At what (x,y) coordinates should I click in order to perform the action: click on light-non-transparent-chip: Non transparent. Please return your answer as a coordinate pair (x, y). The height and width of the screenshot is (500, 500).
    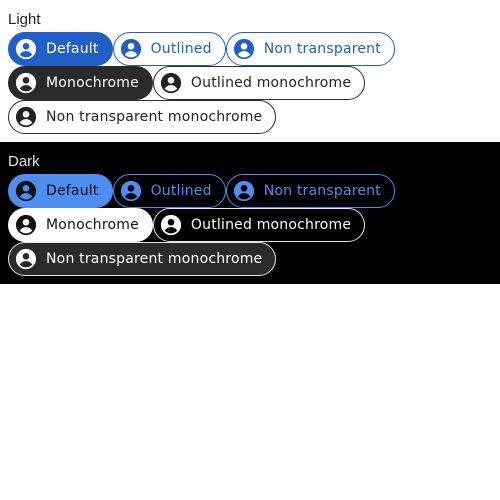
    Looking at the image, I should click on (310, 49).